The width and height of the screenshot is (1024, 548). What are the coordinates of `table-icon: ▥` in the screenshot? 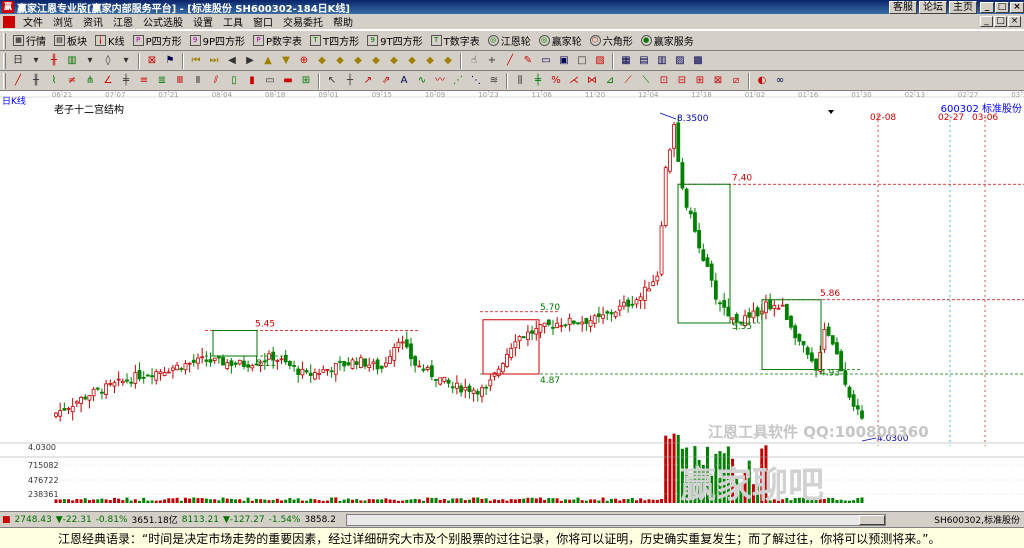 It's located at (662, 61).